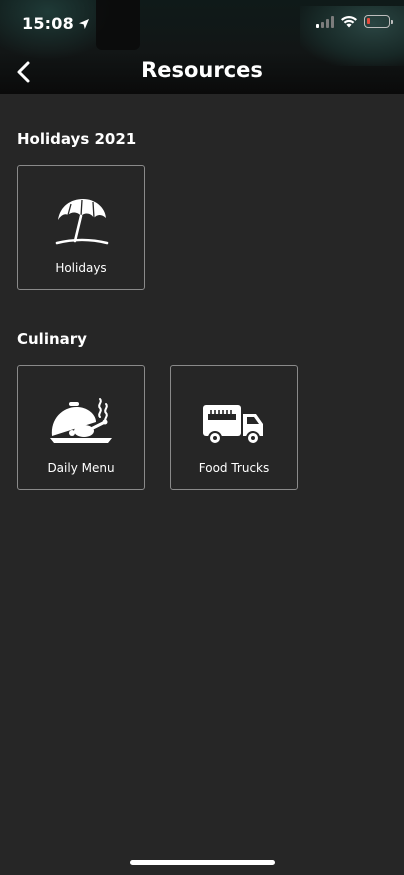 The height and width of the screenshot is (875, 404). I want to click on section-title-holidays-2021: Holidays 2021, so click(77, 139).